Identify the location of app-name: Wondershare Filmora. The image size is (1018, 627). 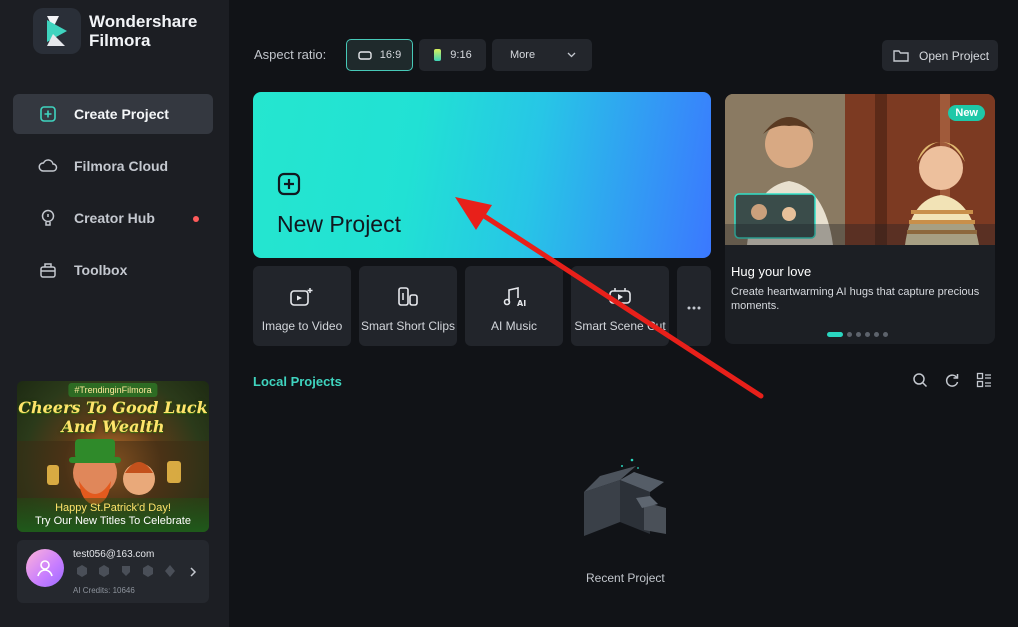
(143, 31).